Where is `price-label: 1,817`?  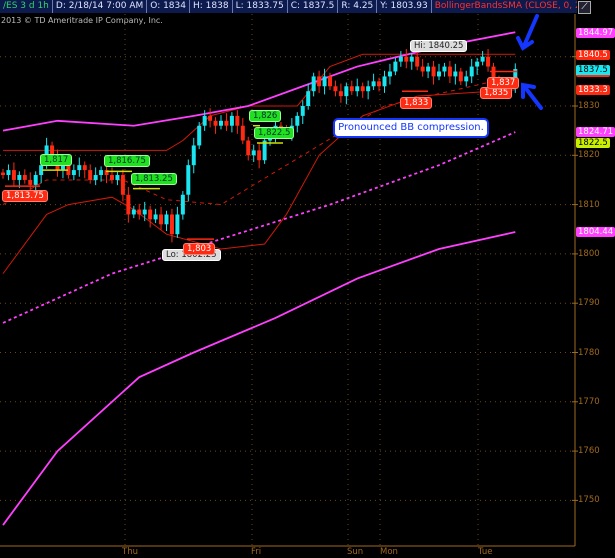 price-label: 1,817 is located at coordinates (56, 160).